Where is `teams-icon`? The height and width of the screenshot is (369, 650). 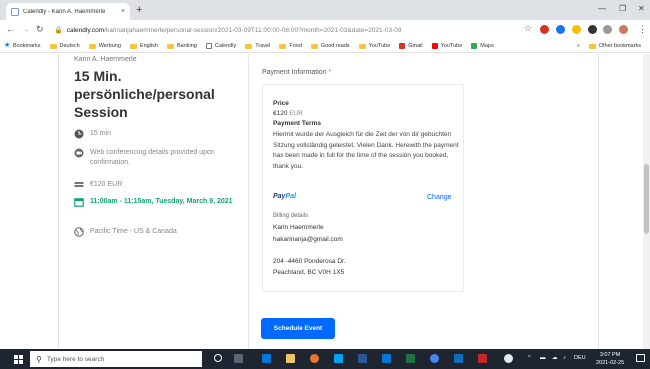
teams-icon is located at coordinates (458, 358).